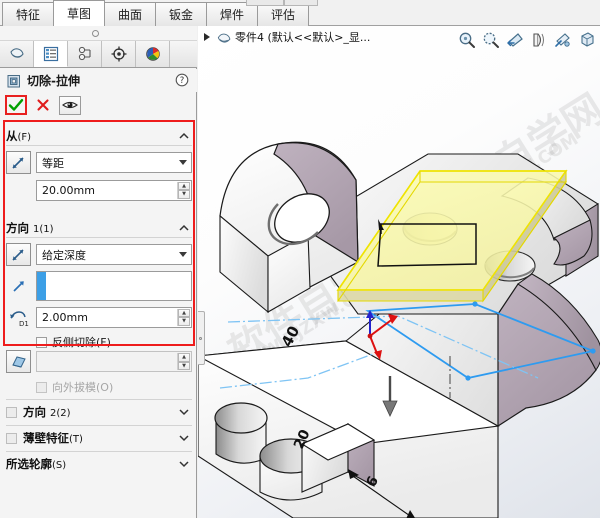 The height and width of the screenshot is (518, 600). What do you see at coordinates (201, 338) in the screenshot?
I see `panel-splitter-handle` at bounding box center [201, 338].